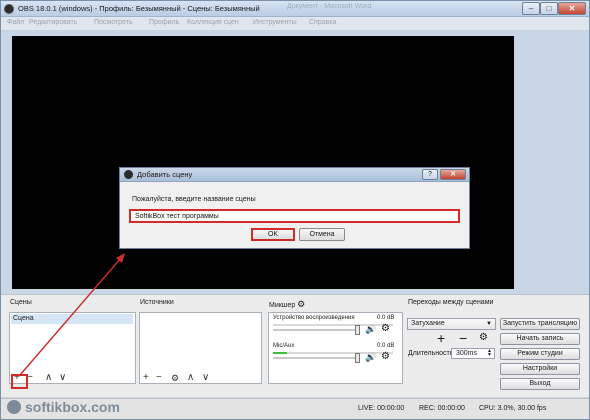 This screenshot has width=590, height=420. What do you see at coordinates (314, 318) in the screenshot?
I see `channel-name: Устройство воспроизведения` at bounding box center [314, 318].